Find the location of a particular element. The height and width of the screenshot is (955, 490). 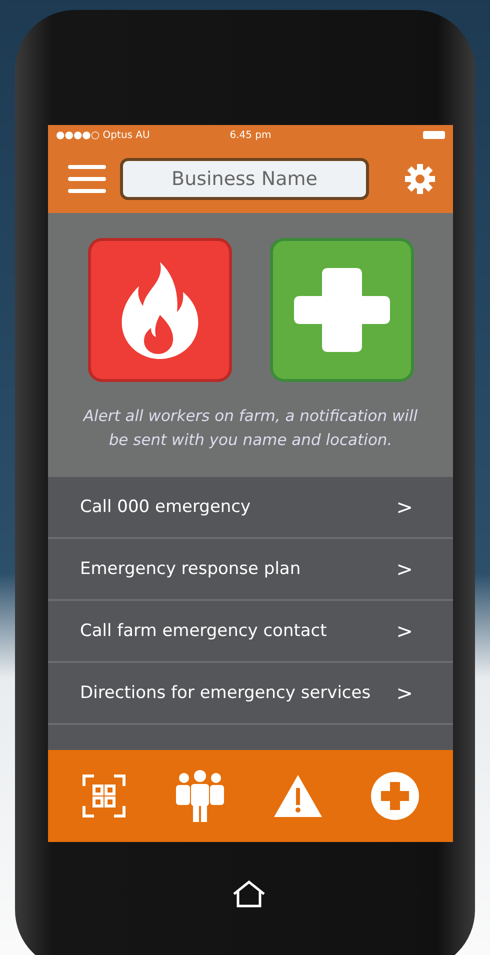

alert-note: Alert all workers on farm, a notification will be sent with you name and location. is located at coordinates (250, 428).